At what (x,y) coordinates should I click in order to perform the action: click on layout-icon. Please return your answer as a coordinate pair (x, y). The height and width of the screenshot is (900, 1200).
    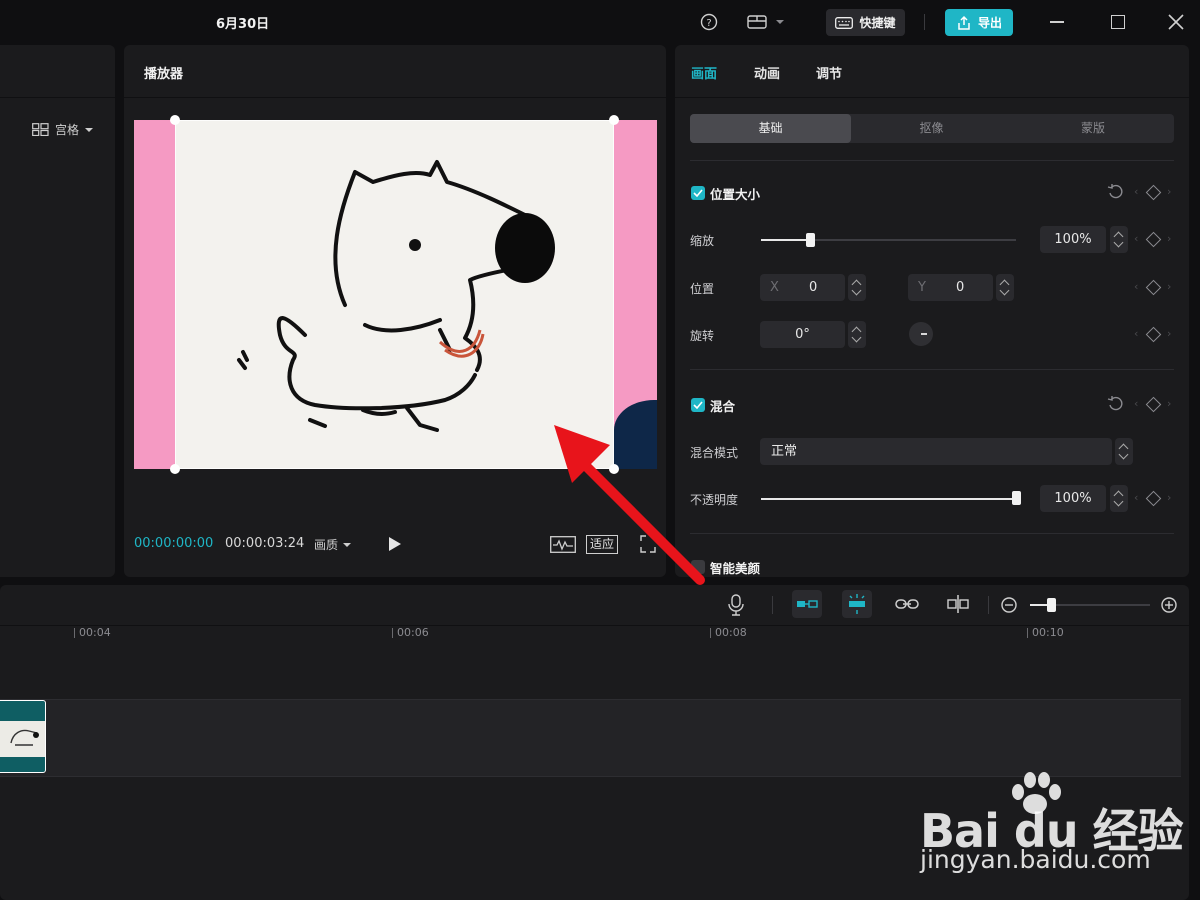
    Looking at the image, I should click on (765, 22).